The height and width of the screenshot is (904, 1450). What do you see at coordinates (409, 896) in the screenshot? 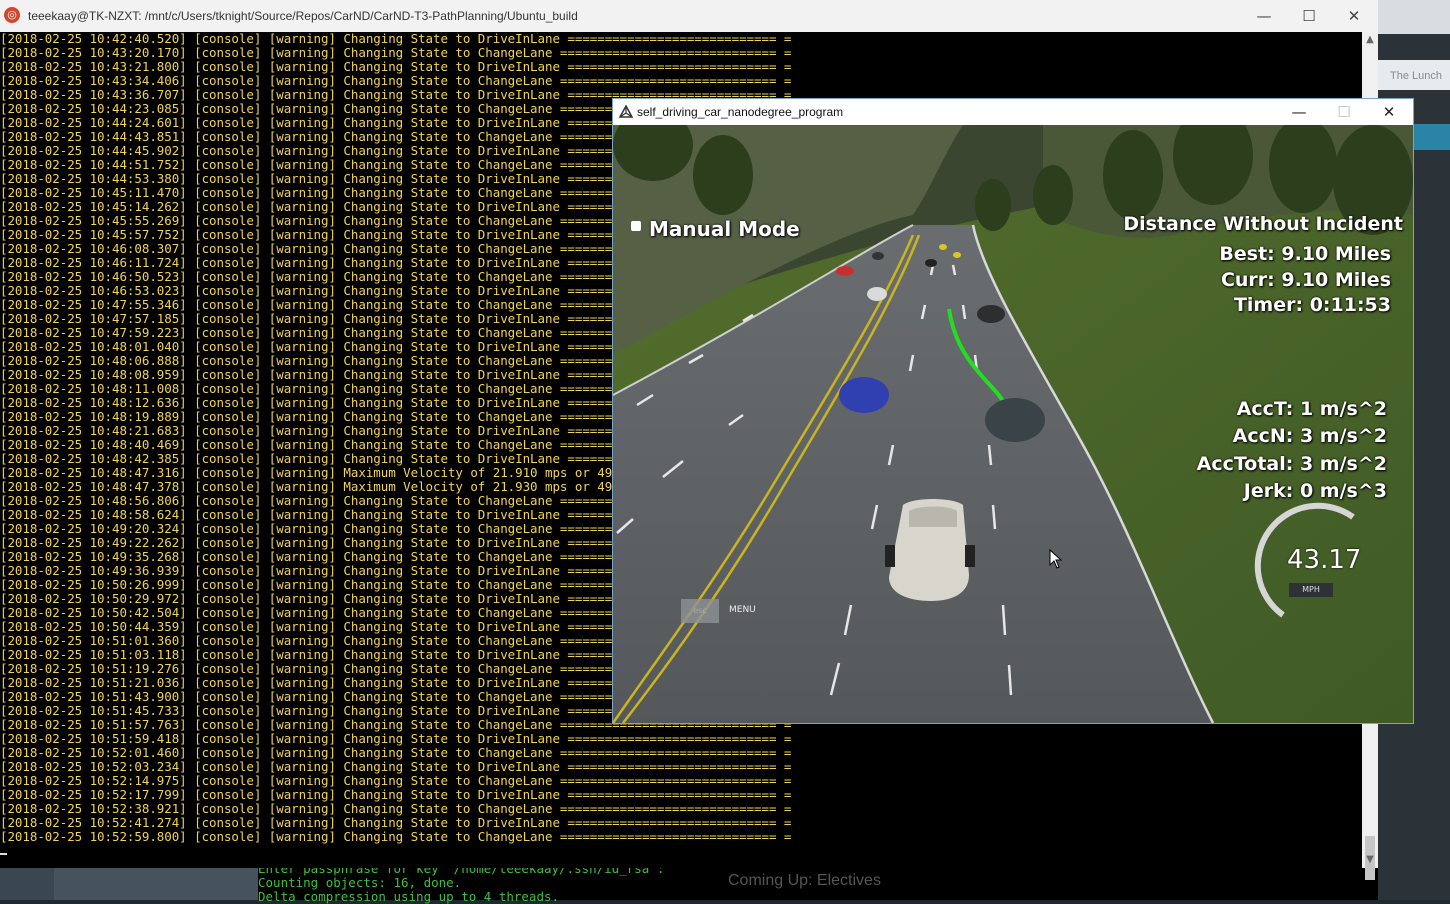
I see `git-line: Delta compression using up to 4 threads.` at bounding box center [409, 896].